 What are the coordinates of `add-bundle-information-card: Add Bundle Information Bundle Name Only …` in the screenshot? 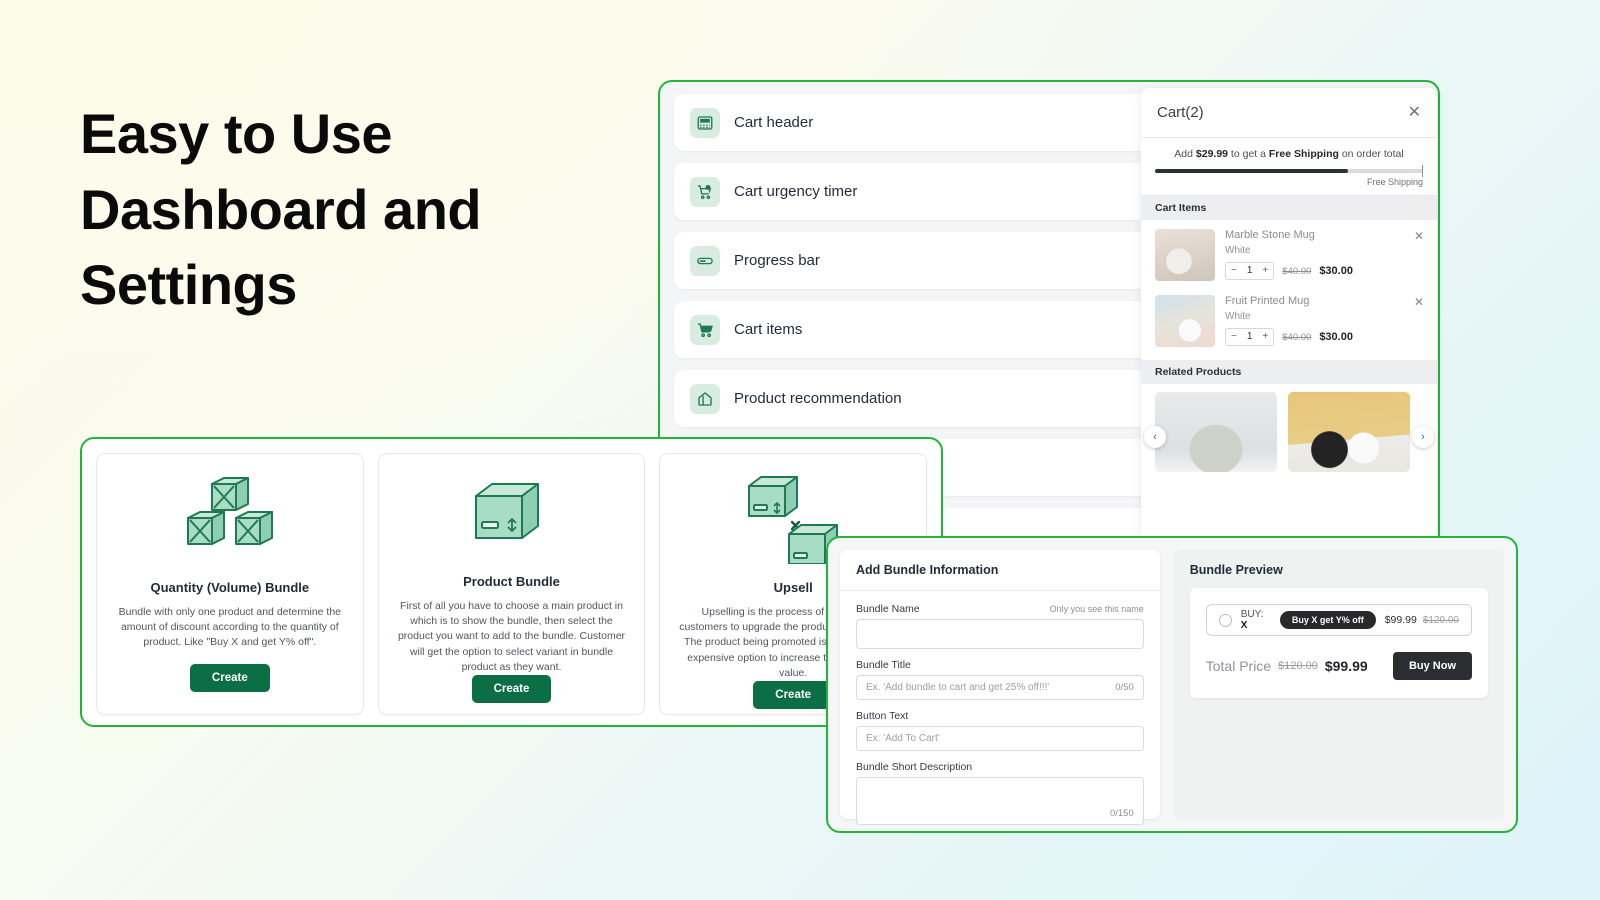 It's located at (1000, 687).